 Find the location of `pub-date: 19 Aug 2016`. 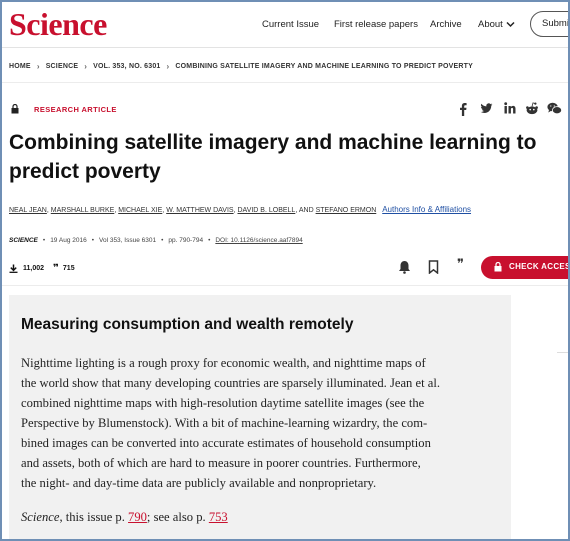

pub-date: 19 Aug 2016 is located at coordinates (68, 240).